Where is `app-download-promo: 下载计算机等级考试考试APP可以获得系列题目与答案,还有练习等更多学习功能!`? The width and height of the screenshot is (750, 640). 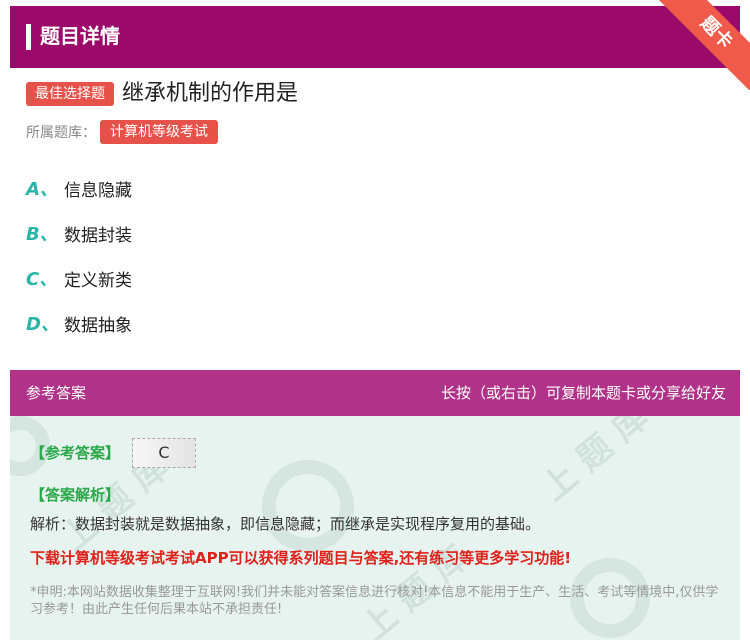
app-download-promo: 下载计算机等级考试考试APP可以获得系列题目与答案,还有练习等更多学习功能! is located at coordinates (300, 558).